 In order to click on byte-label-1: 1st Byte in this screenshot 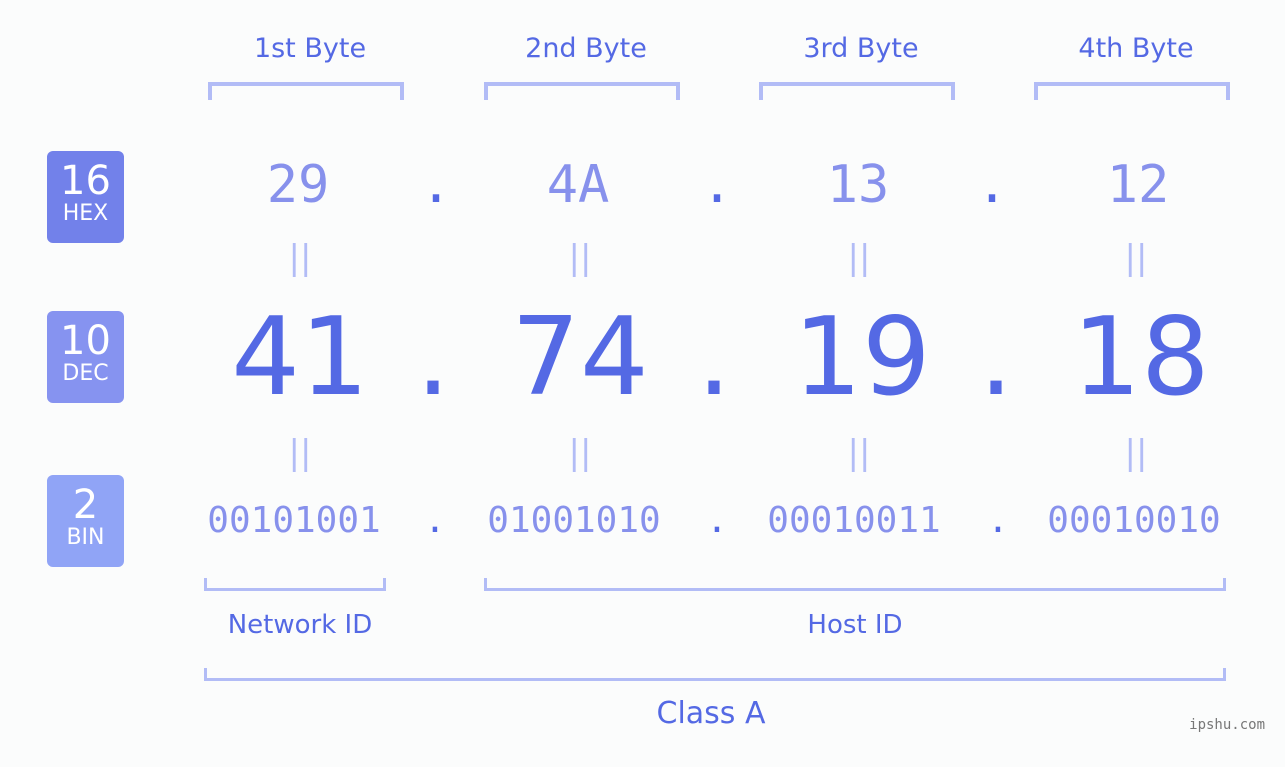, I will do `click(310, 48)`.